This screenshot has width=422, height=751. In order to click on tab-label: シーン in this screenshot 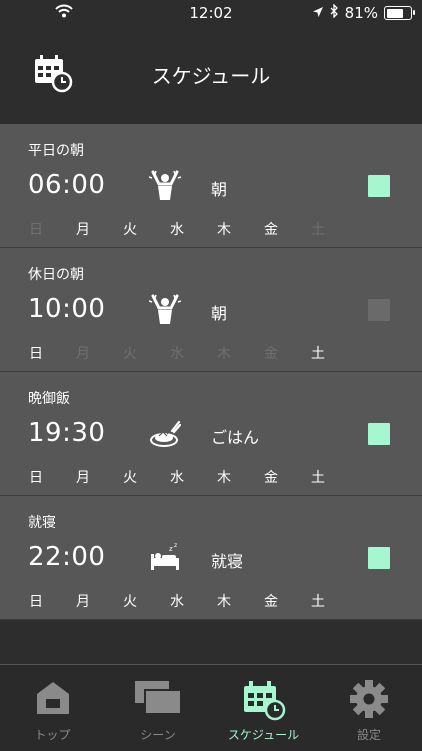, I will do `click(158, 735)`.